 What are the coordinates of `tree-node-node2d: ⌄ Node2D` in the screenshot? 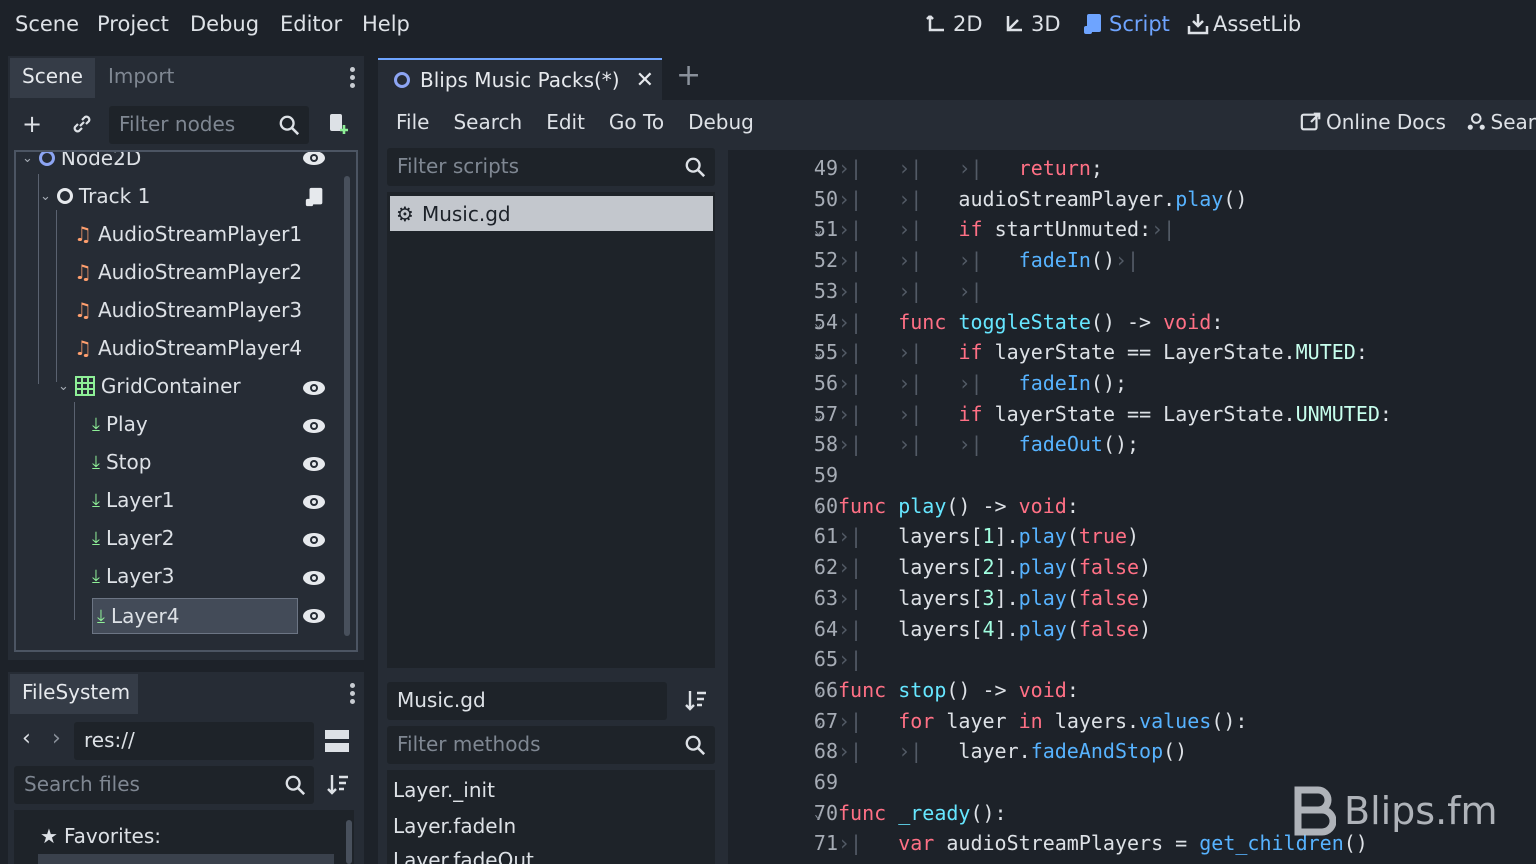 It's located at (81, 164).